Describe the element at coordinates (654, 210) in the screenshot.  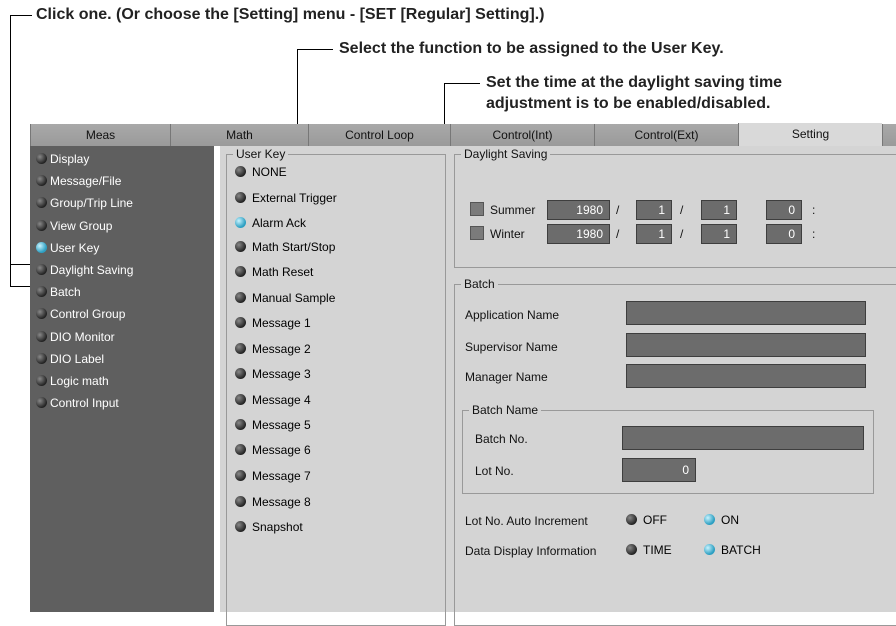
I see `summer-month-field: 1` at that location.